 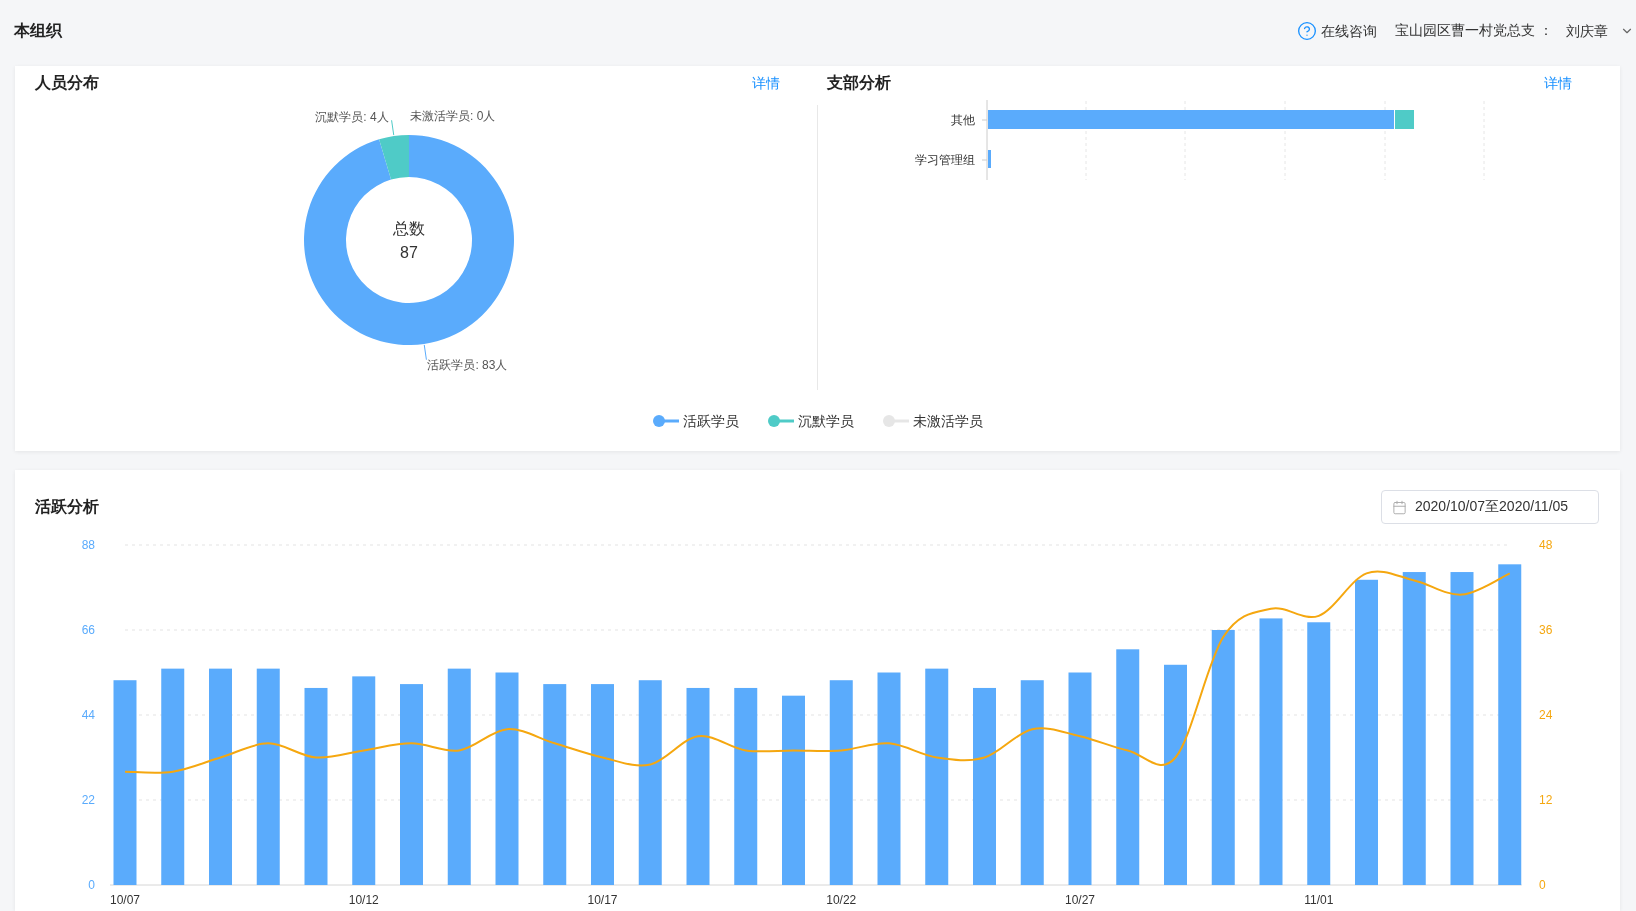 I want to click on date-range-field: 2020/10/07至2020/11/05, so click(x=1490, y=507).